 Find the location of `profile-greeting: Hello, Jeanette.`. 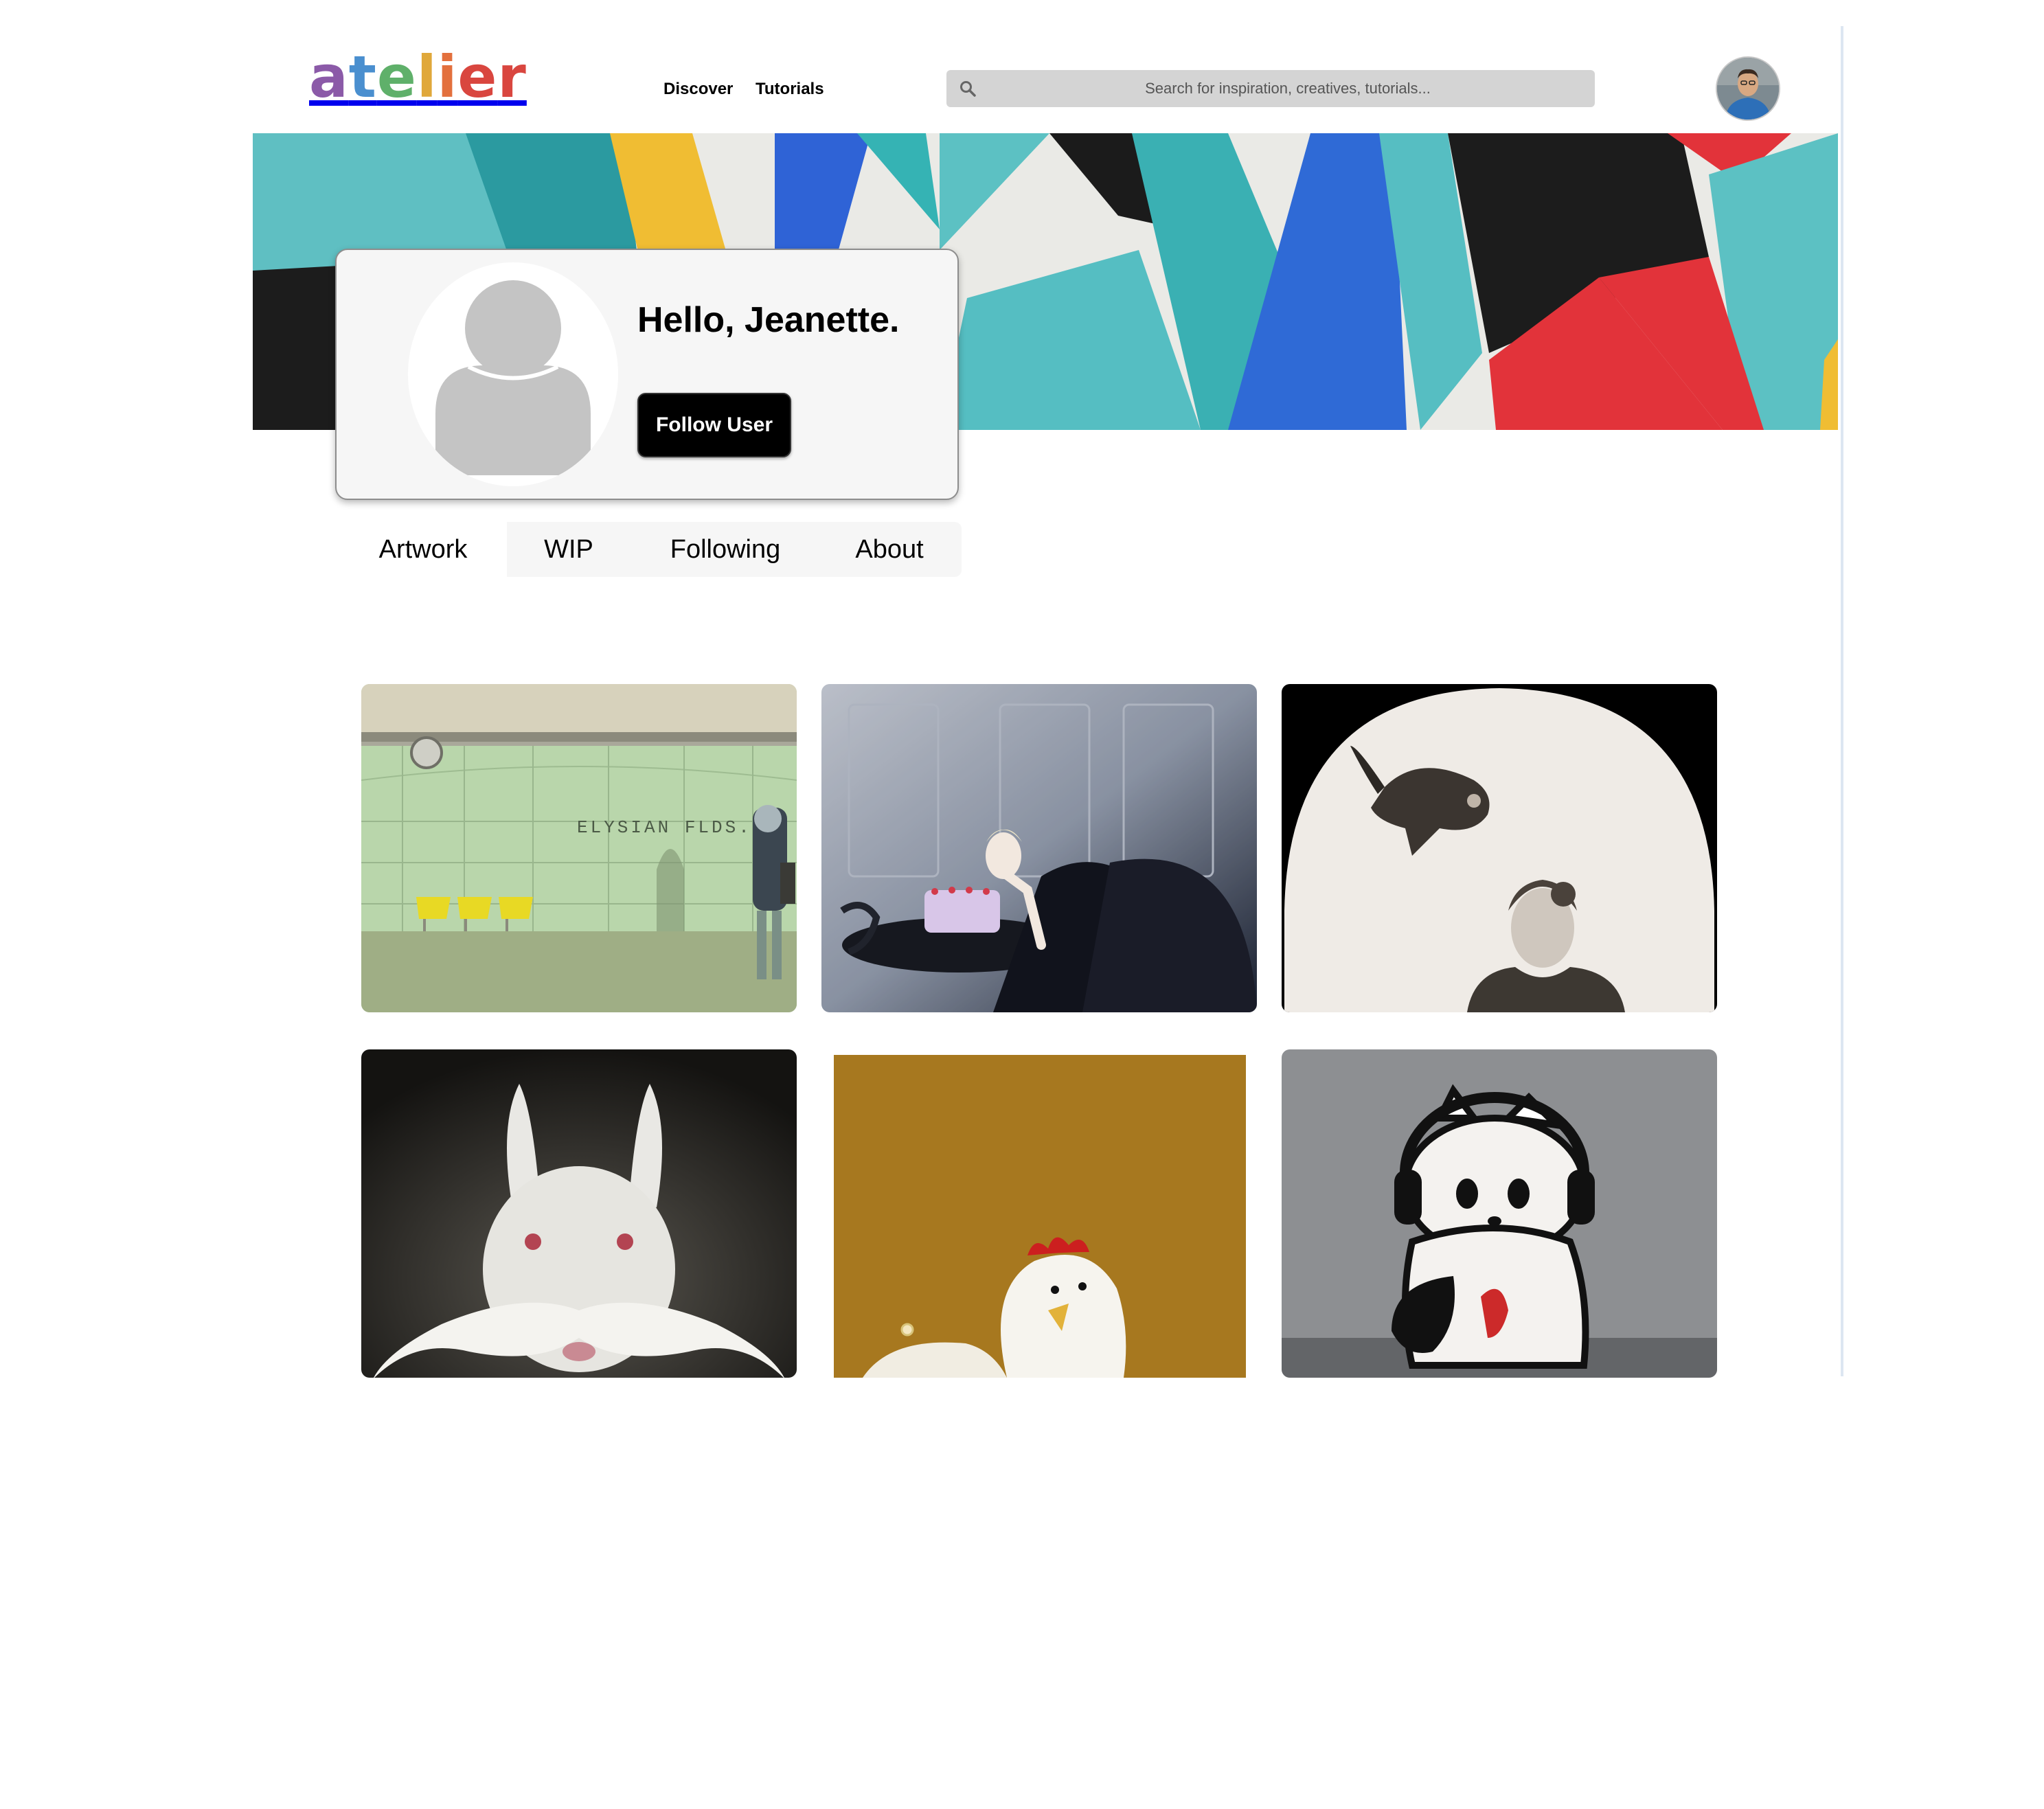

profile-greeting: Hello, Jeanette. is located at coordinates (768, 320).